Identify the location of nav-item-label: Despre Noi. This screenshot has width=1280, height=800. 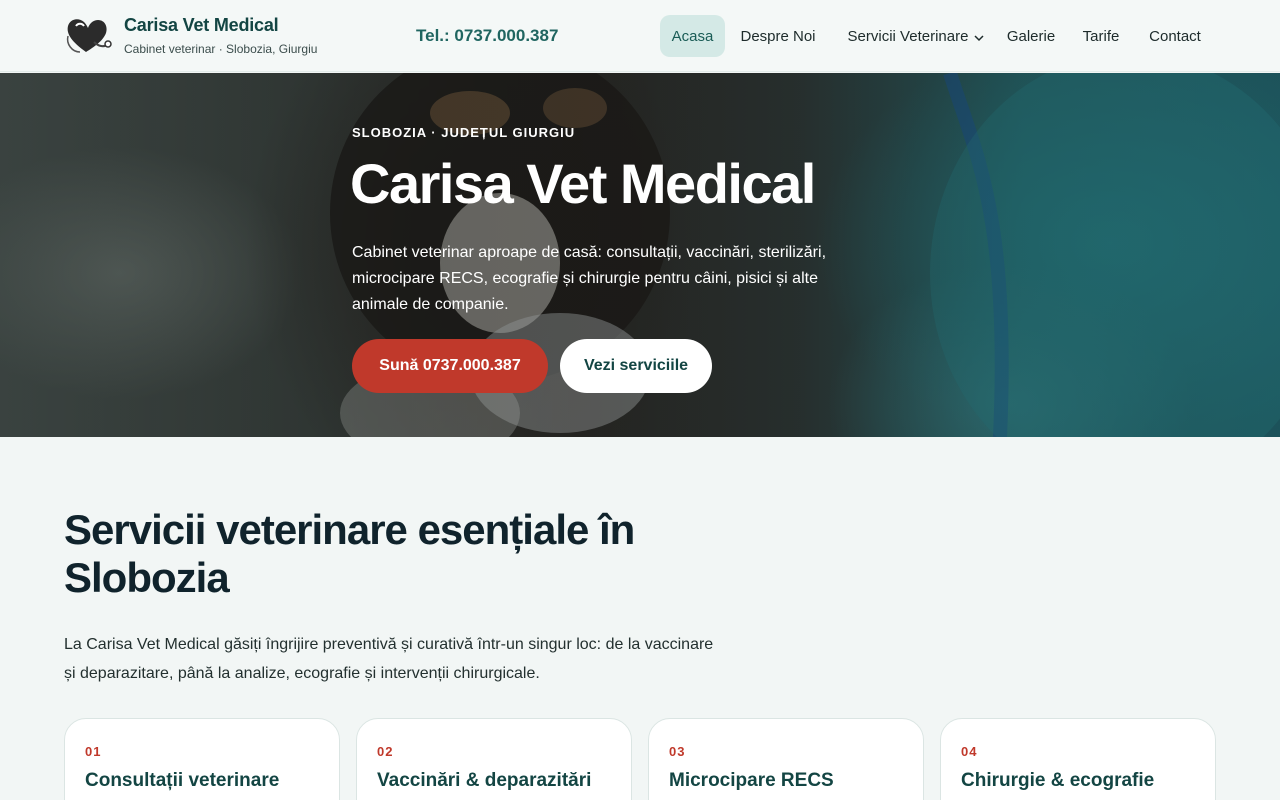
(778, 36).